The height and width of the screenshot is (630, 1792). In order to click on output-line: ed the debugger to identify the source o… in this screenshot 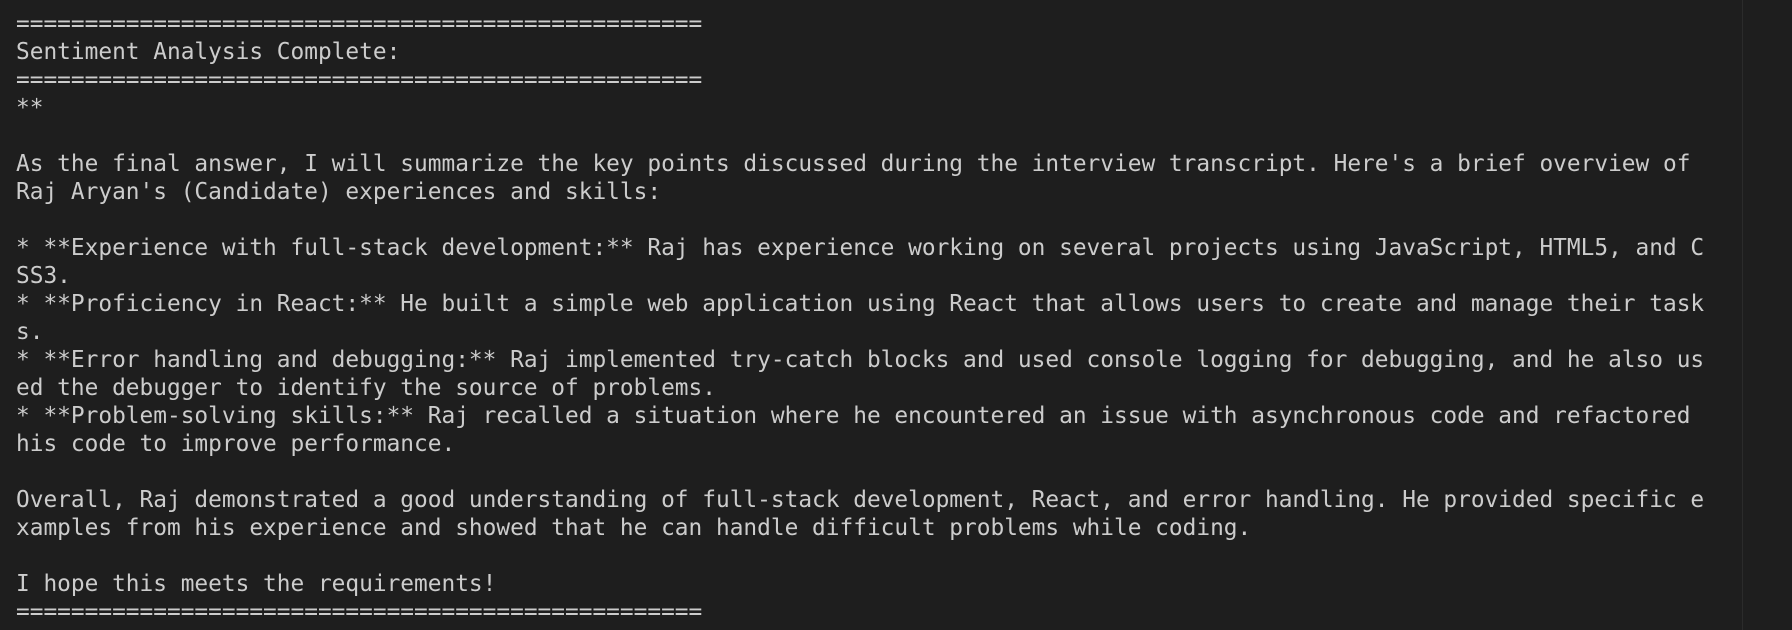, I will do `click(366, 388)`.